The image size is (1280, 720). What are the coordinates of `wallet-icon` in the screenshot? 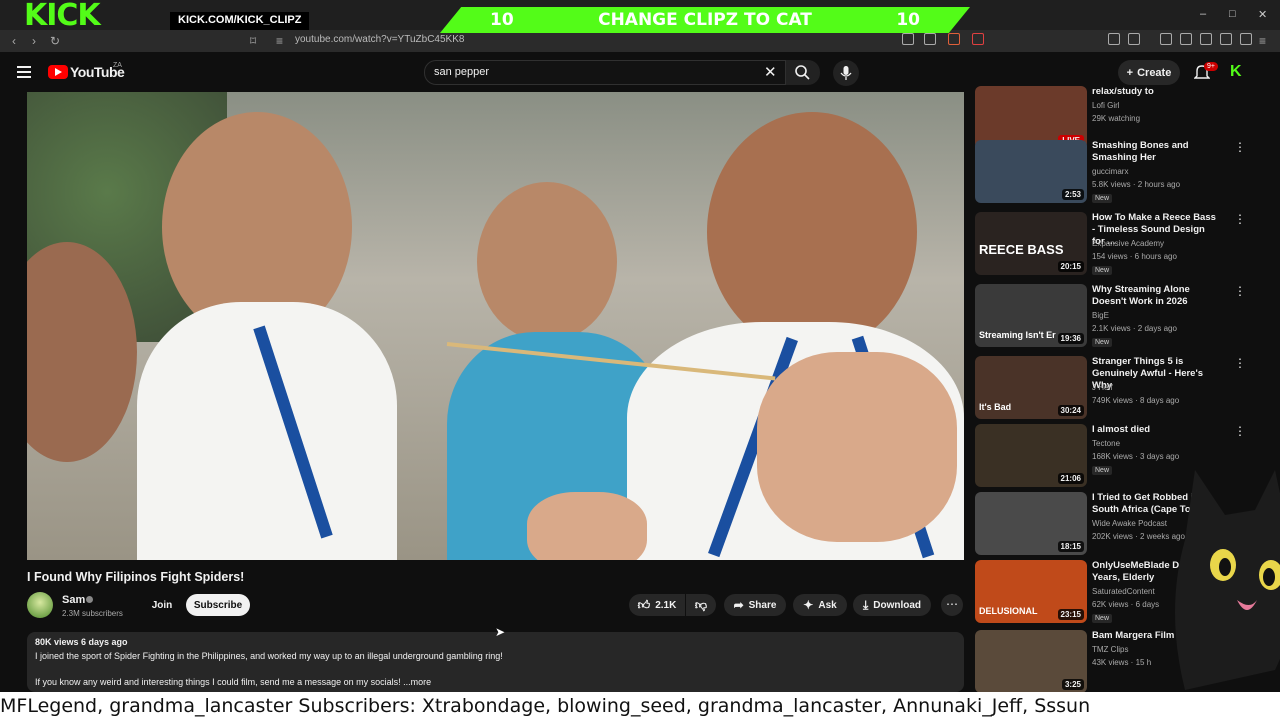 It's located at (1206, 39).